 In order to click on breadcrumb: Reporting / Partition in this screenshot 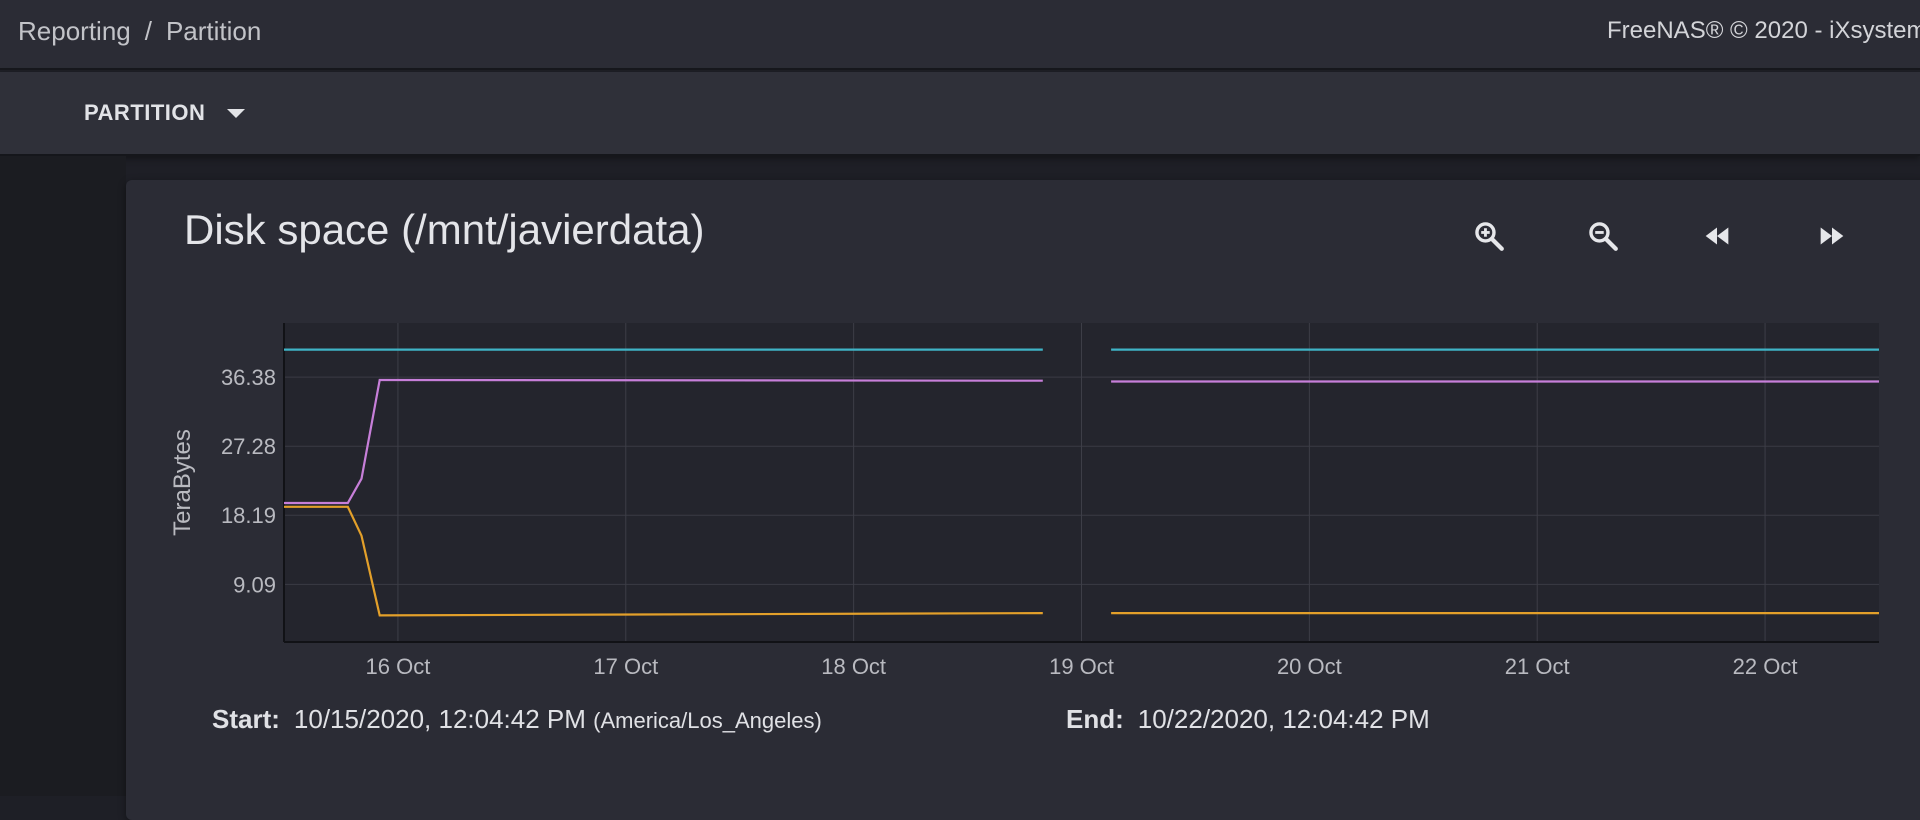, I will do `click(139, 31)`.